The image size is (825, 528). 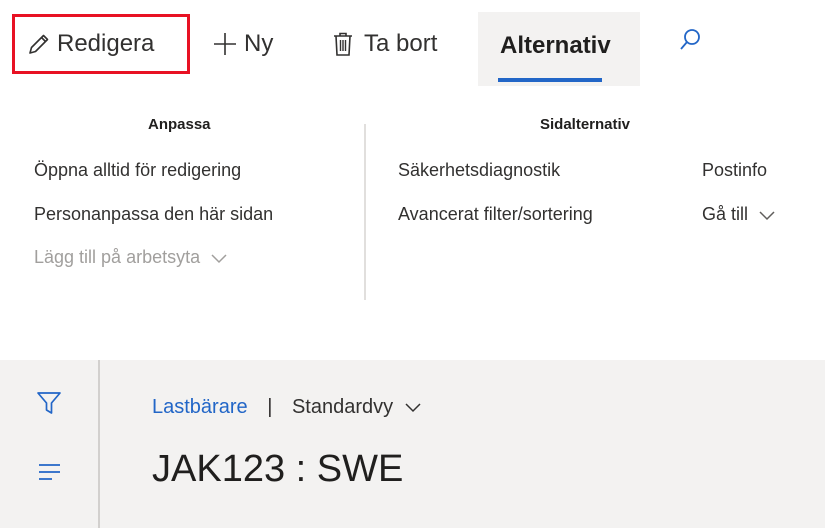 What do you see at coordinates (50, 474) in the screenshot?
I see `hamburger-icon` at bounding box center [50, 474].